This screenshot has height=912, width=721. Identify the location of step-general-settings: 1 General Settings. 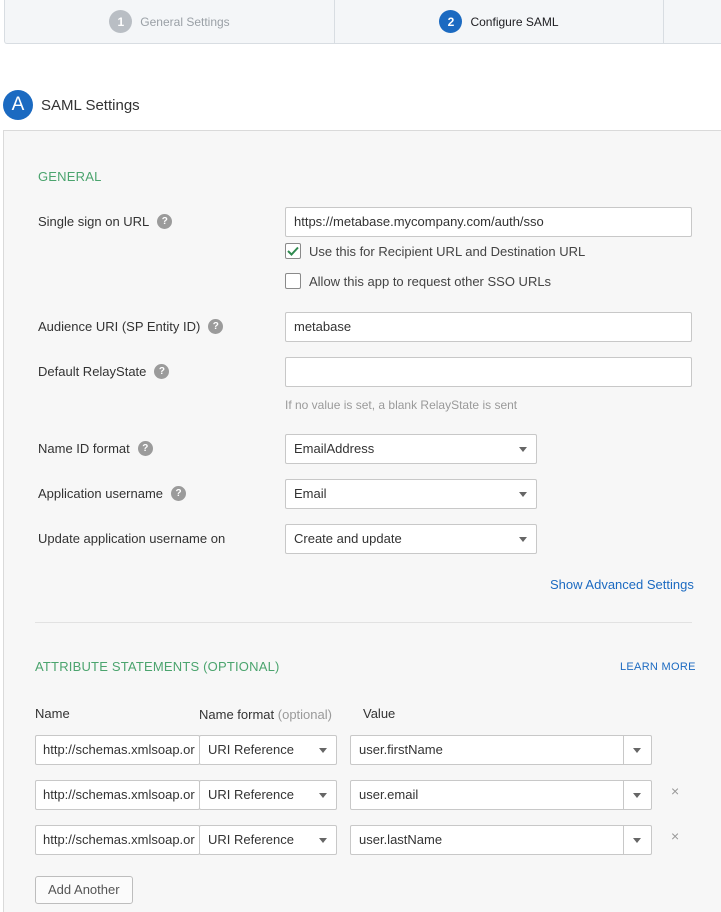
(169, 21).